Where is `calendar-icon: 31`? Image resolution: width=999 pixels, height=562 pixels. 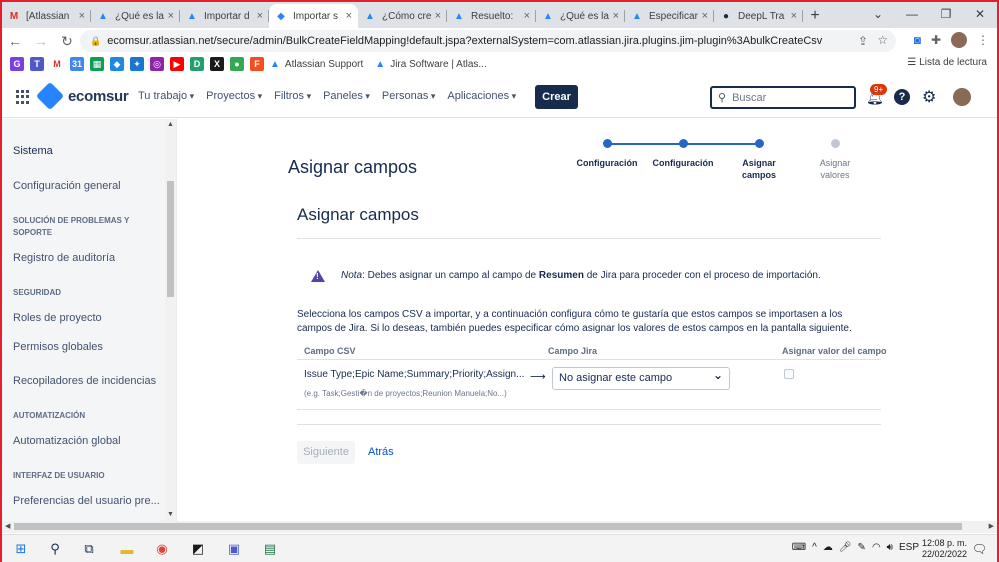 calendar-icon: 31 is located at coordinates (77, 64).